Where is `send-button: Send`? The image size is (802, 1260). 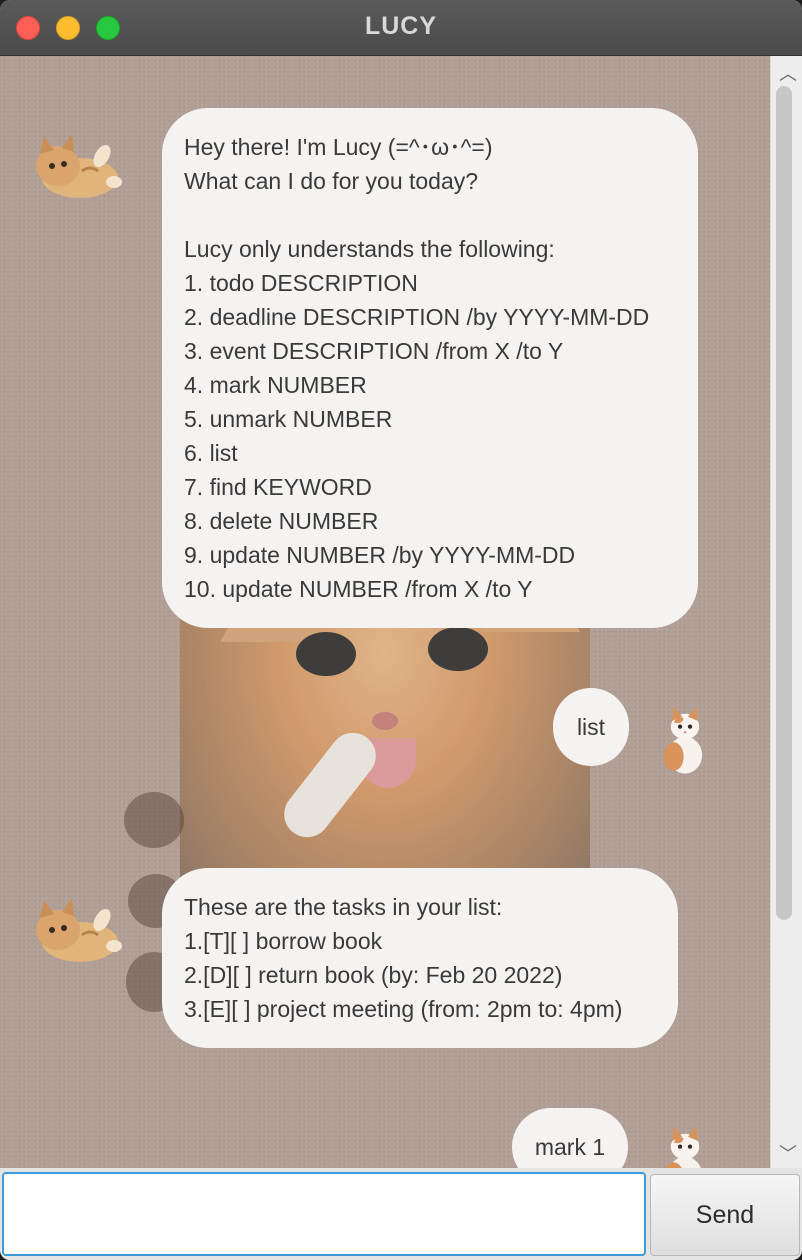
send-button: Send is located at coordinates (725, 1215).